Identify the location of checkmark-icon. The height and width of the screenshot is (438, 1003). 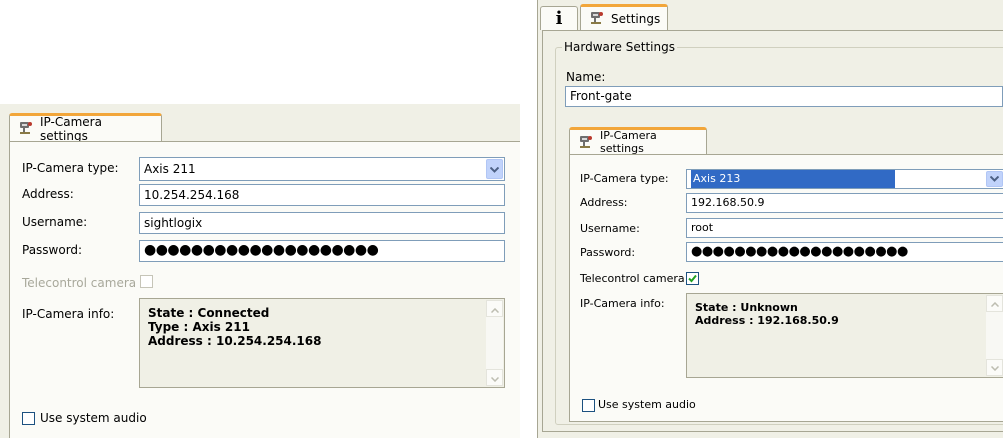
(692, 279).